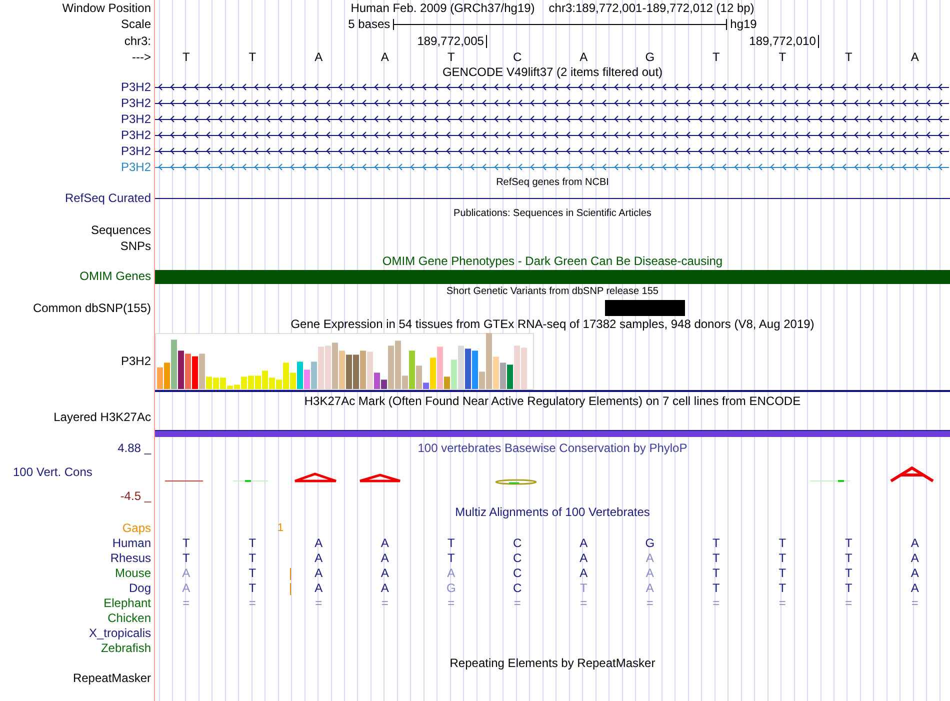  What do you see at coordinates (552, 72) in the screenshot?
I see `track-title: GENCODE V49lift37 (2 items filtered out)` at bounding box center [552, 72].